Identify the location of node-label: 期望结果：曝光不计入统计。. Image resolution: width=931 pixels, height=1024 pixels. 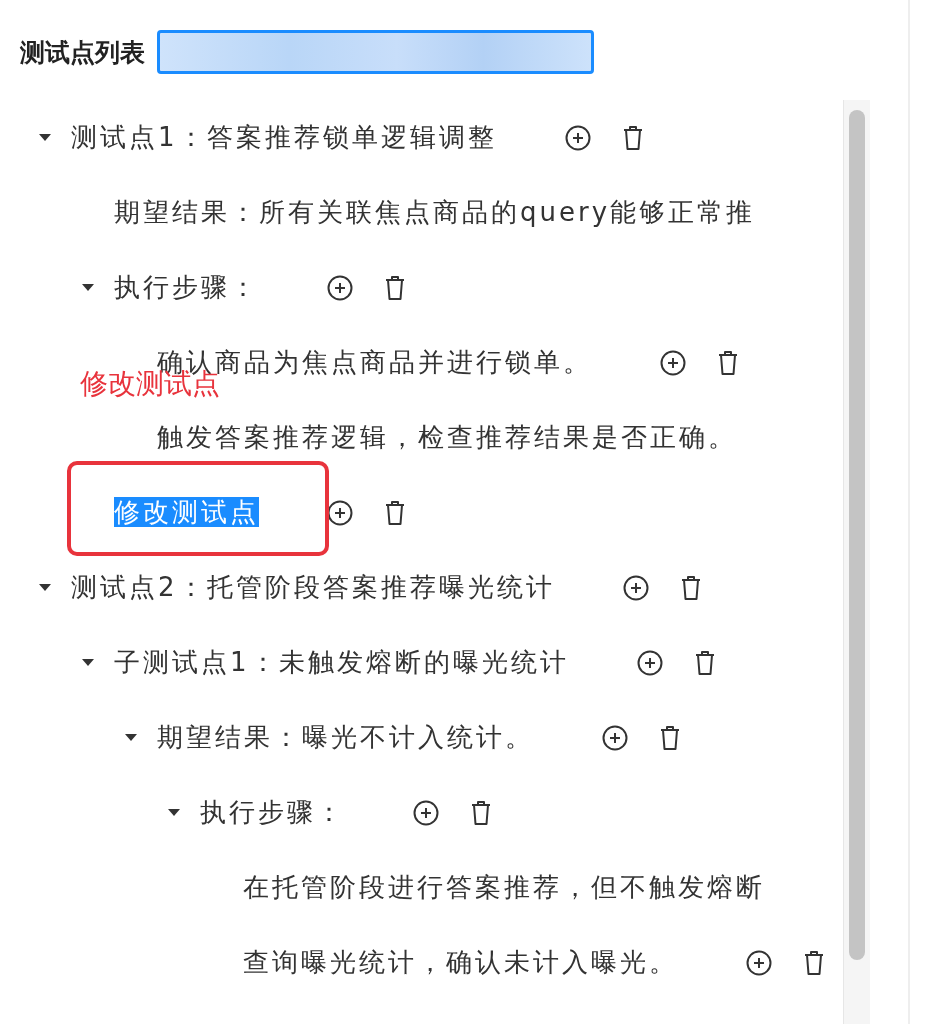
(345, 737).